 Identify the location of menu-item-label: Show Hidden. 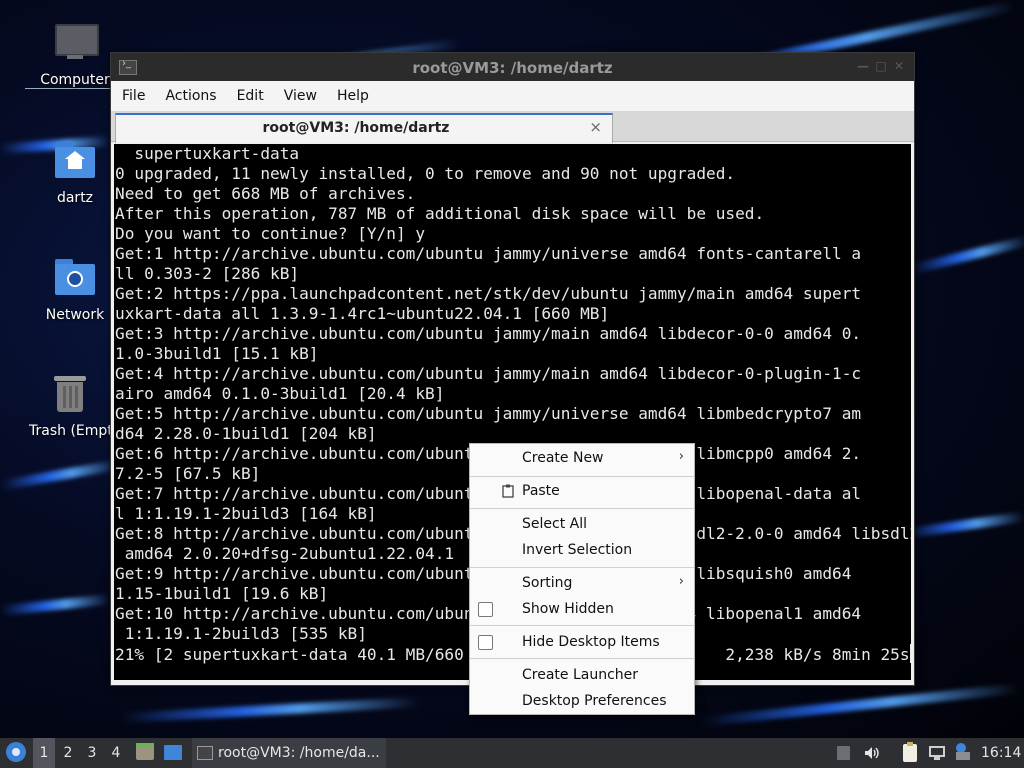
(568, 609).